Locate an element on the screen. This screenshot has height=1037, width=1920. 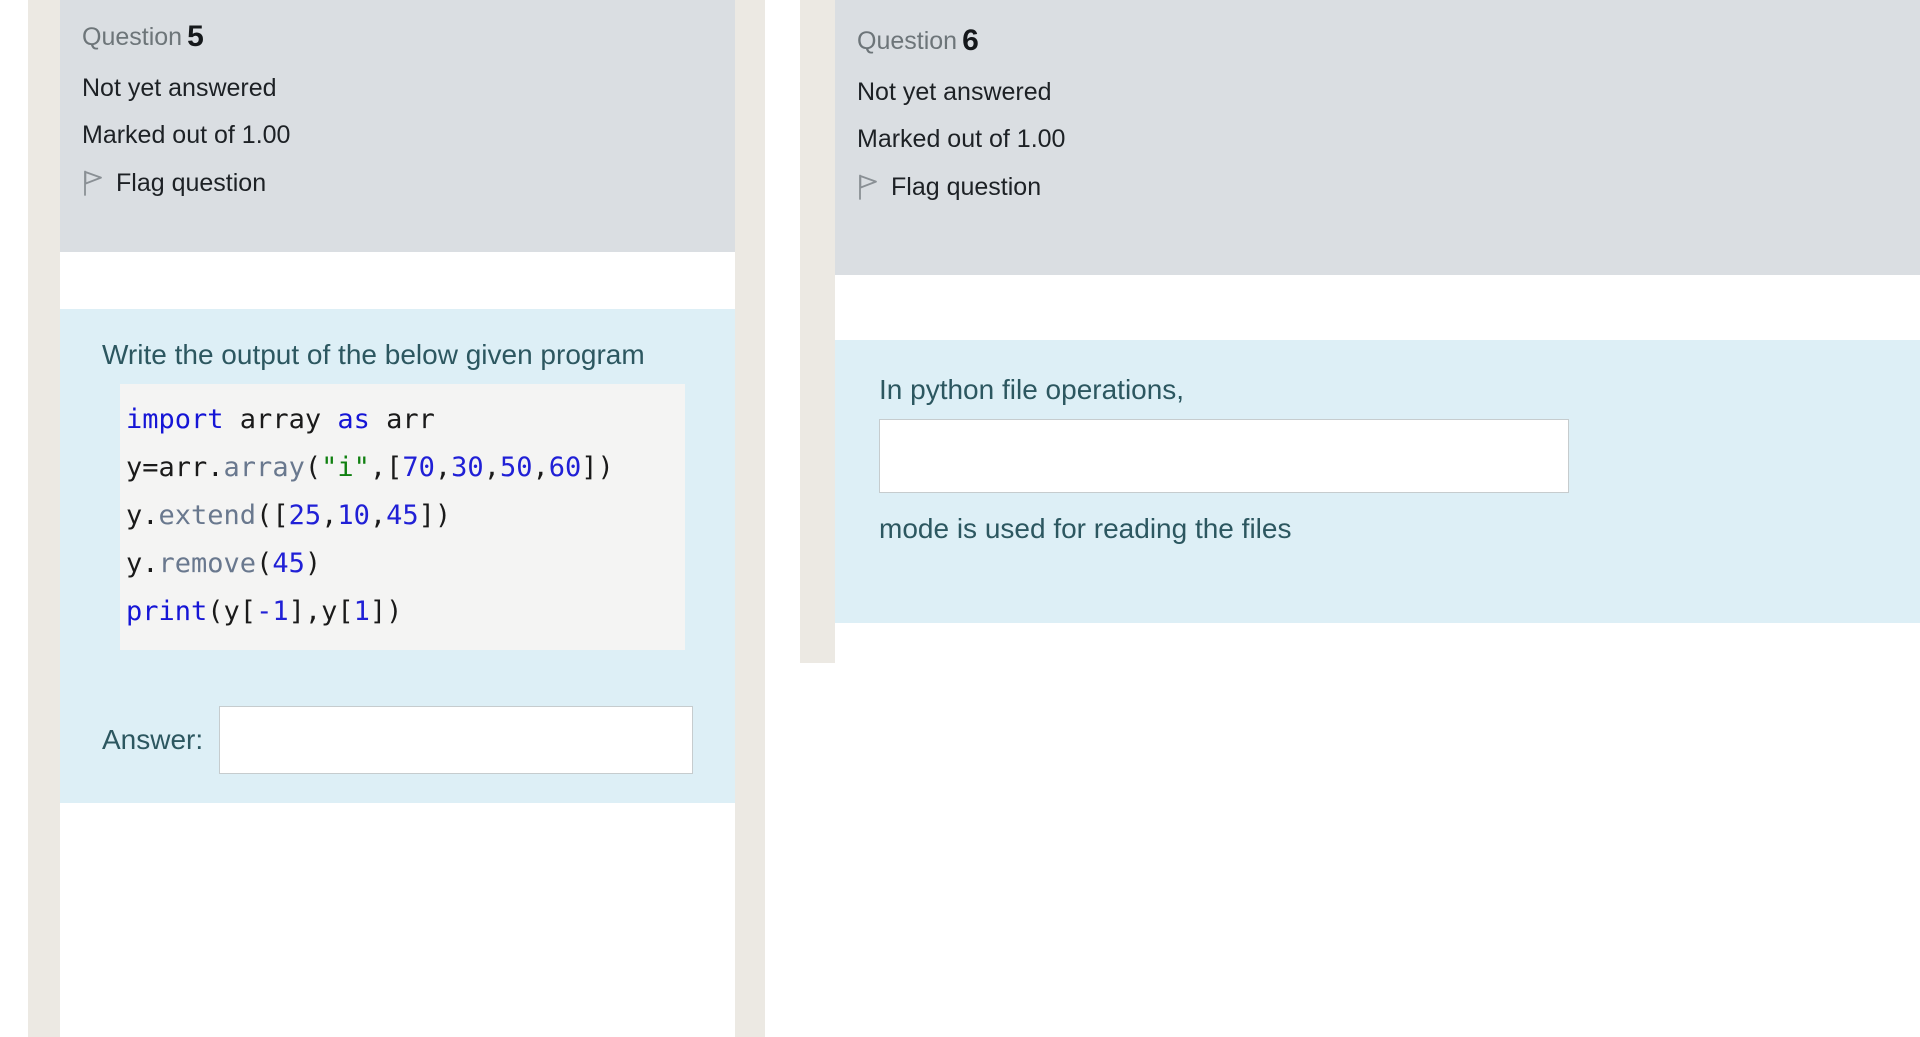
question-number-label-q6: Question is located at coordinates (907, 41).